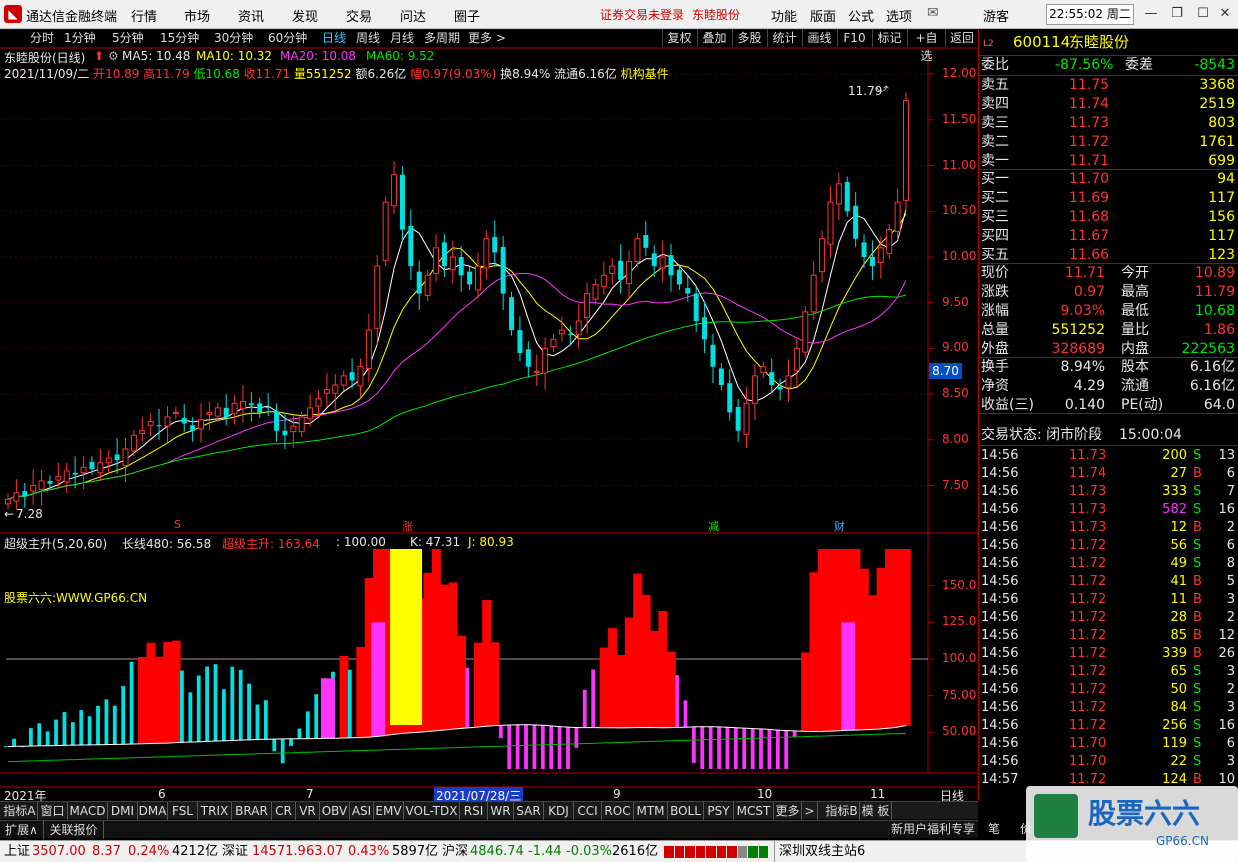 The height and width of the screenshot is (862, 1238). What do you see at coordinates (1177, 14) in the screenshot?
I see `restore-icon: ❐` at bounding box center [1177, 14].